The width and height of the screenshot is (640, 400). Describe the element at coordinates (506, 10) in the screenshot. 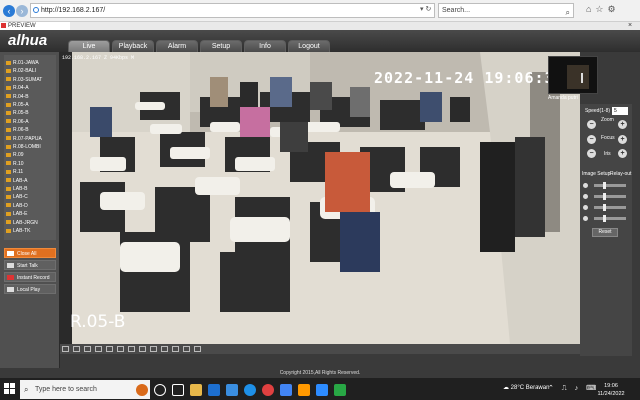

I see `browser-search-input: Search... ⌕` at that location.